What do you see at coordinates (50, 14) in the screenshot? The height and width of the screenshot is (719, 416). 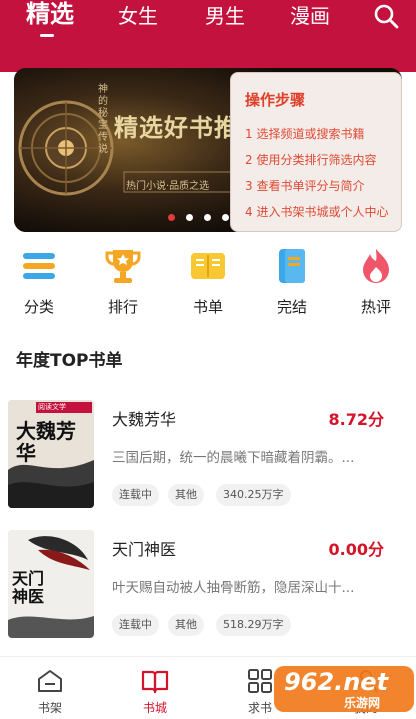 I see `tab-featured: 精选` at bounding box center [50, 14].